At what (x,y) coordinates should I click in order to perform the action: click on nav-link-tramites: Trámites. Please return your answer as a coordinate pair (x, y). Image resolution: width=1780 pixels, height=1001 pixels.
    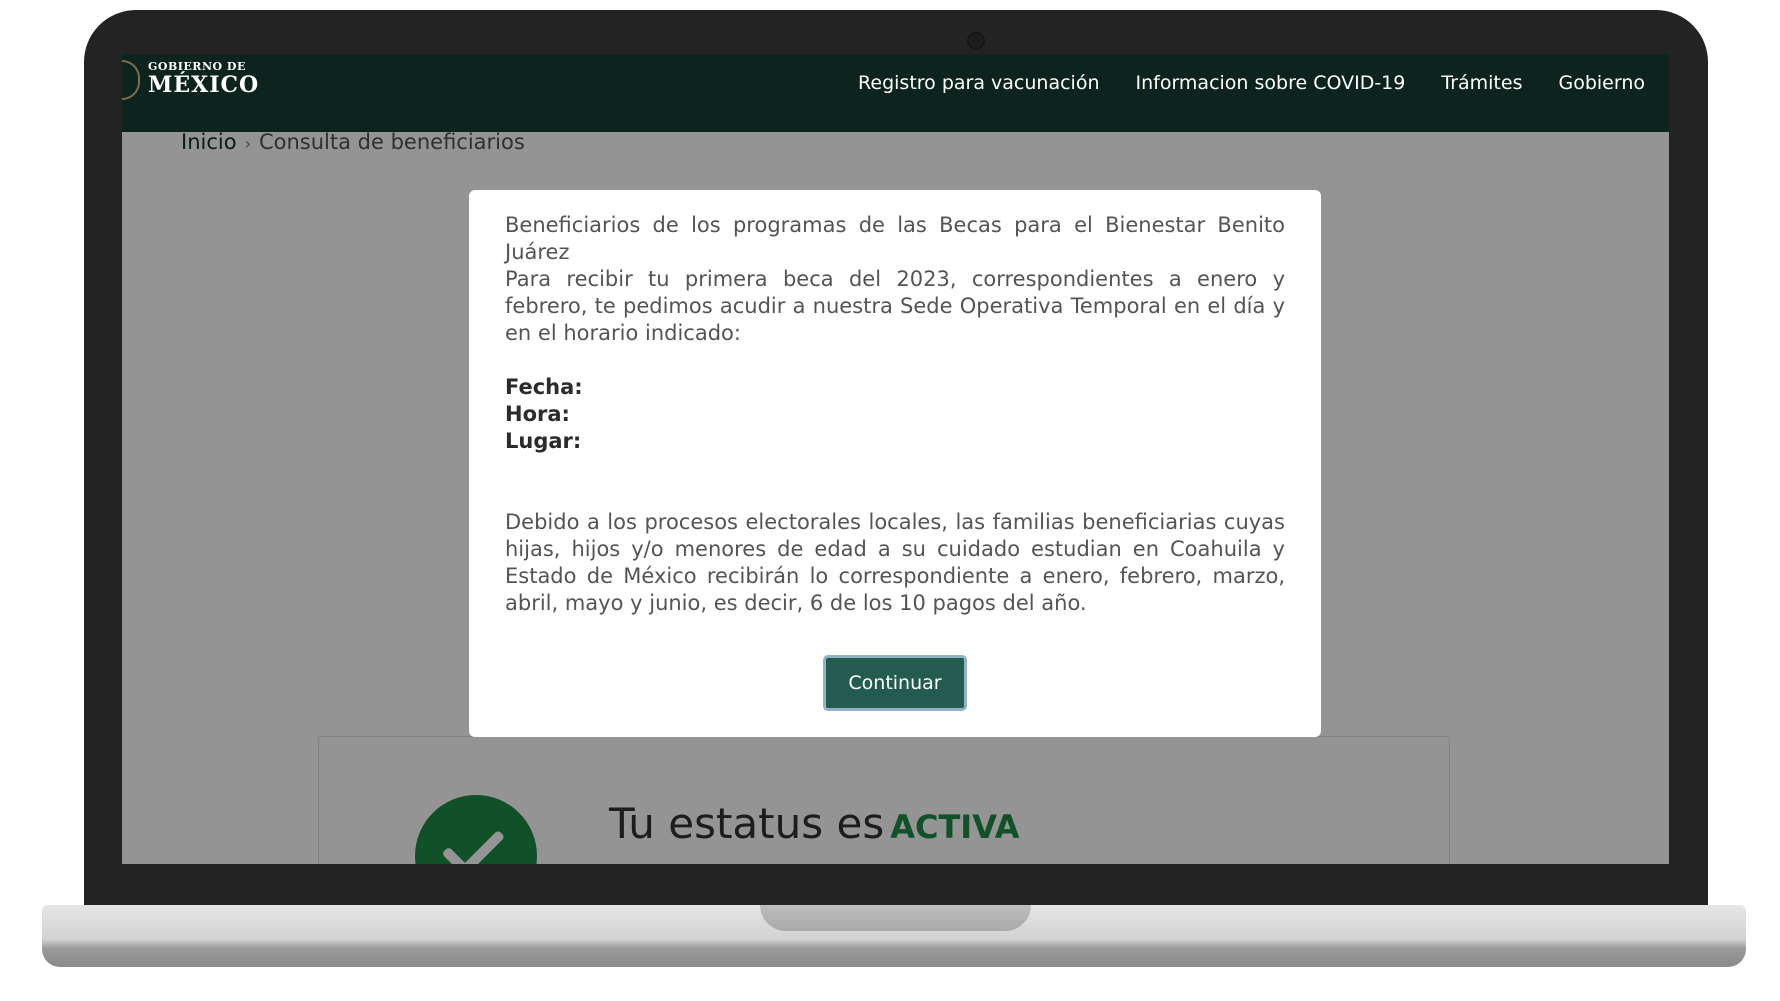
    Looking at the image, I should click on (1481, 83).